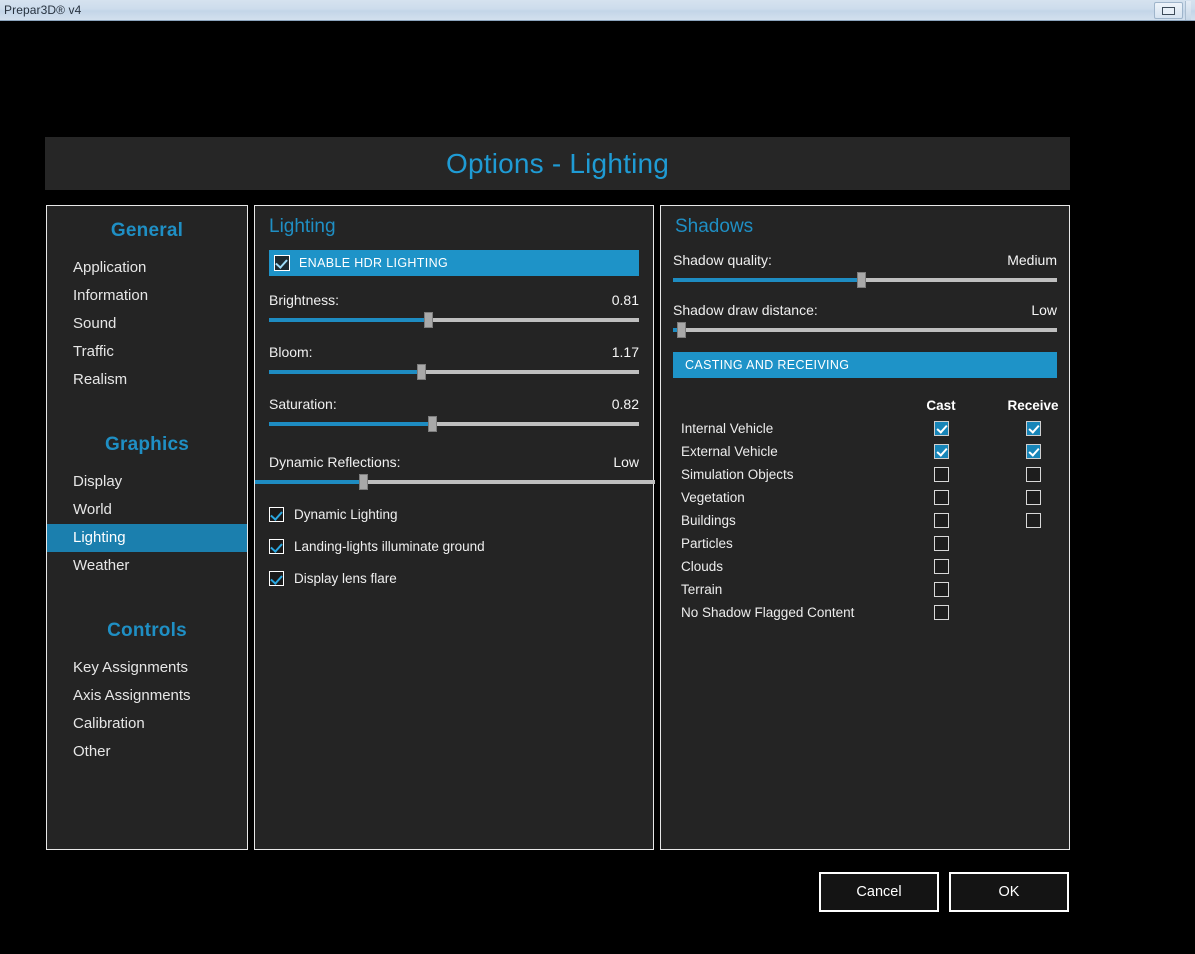 The height and width of the screenshot is (954, 1195). Describe the element at coordinates (681, 330) in the screenshot. I see `shadow-draw-distance-slider-thumb` at that location.